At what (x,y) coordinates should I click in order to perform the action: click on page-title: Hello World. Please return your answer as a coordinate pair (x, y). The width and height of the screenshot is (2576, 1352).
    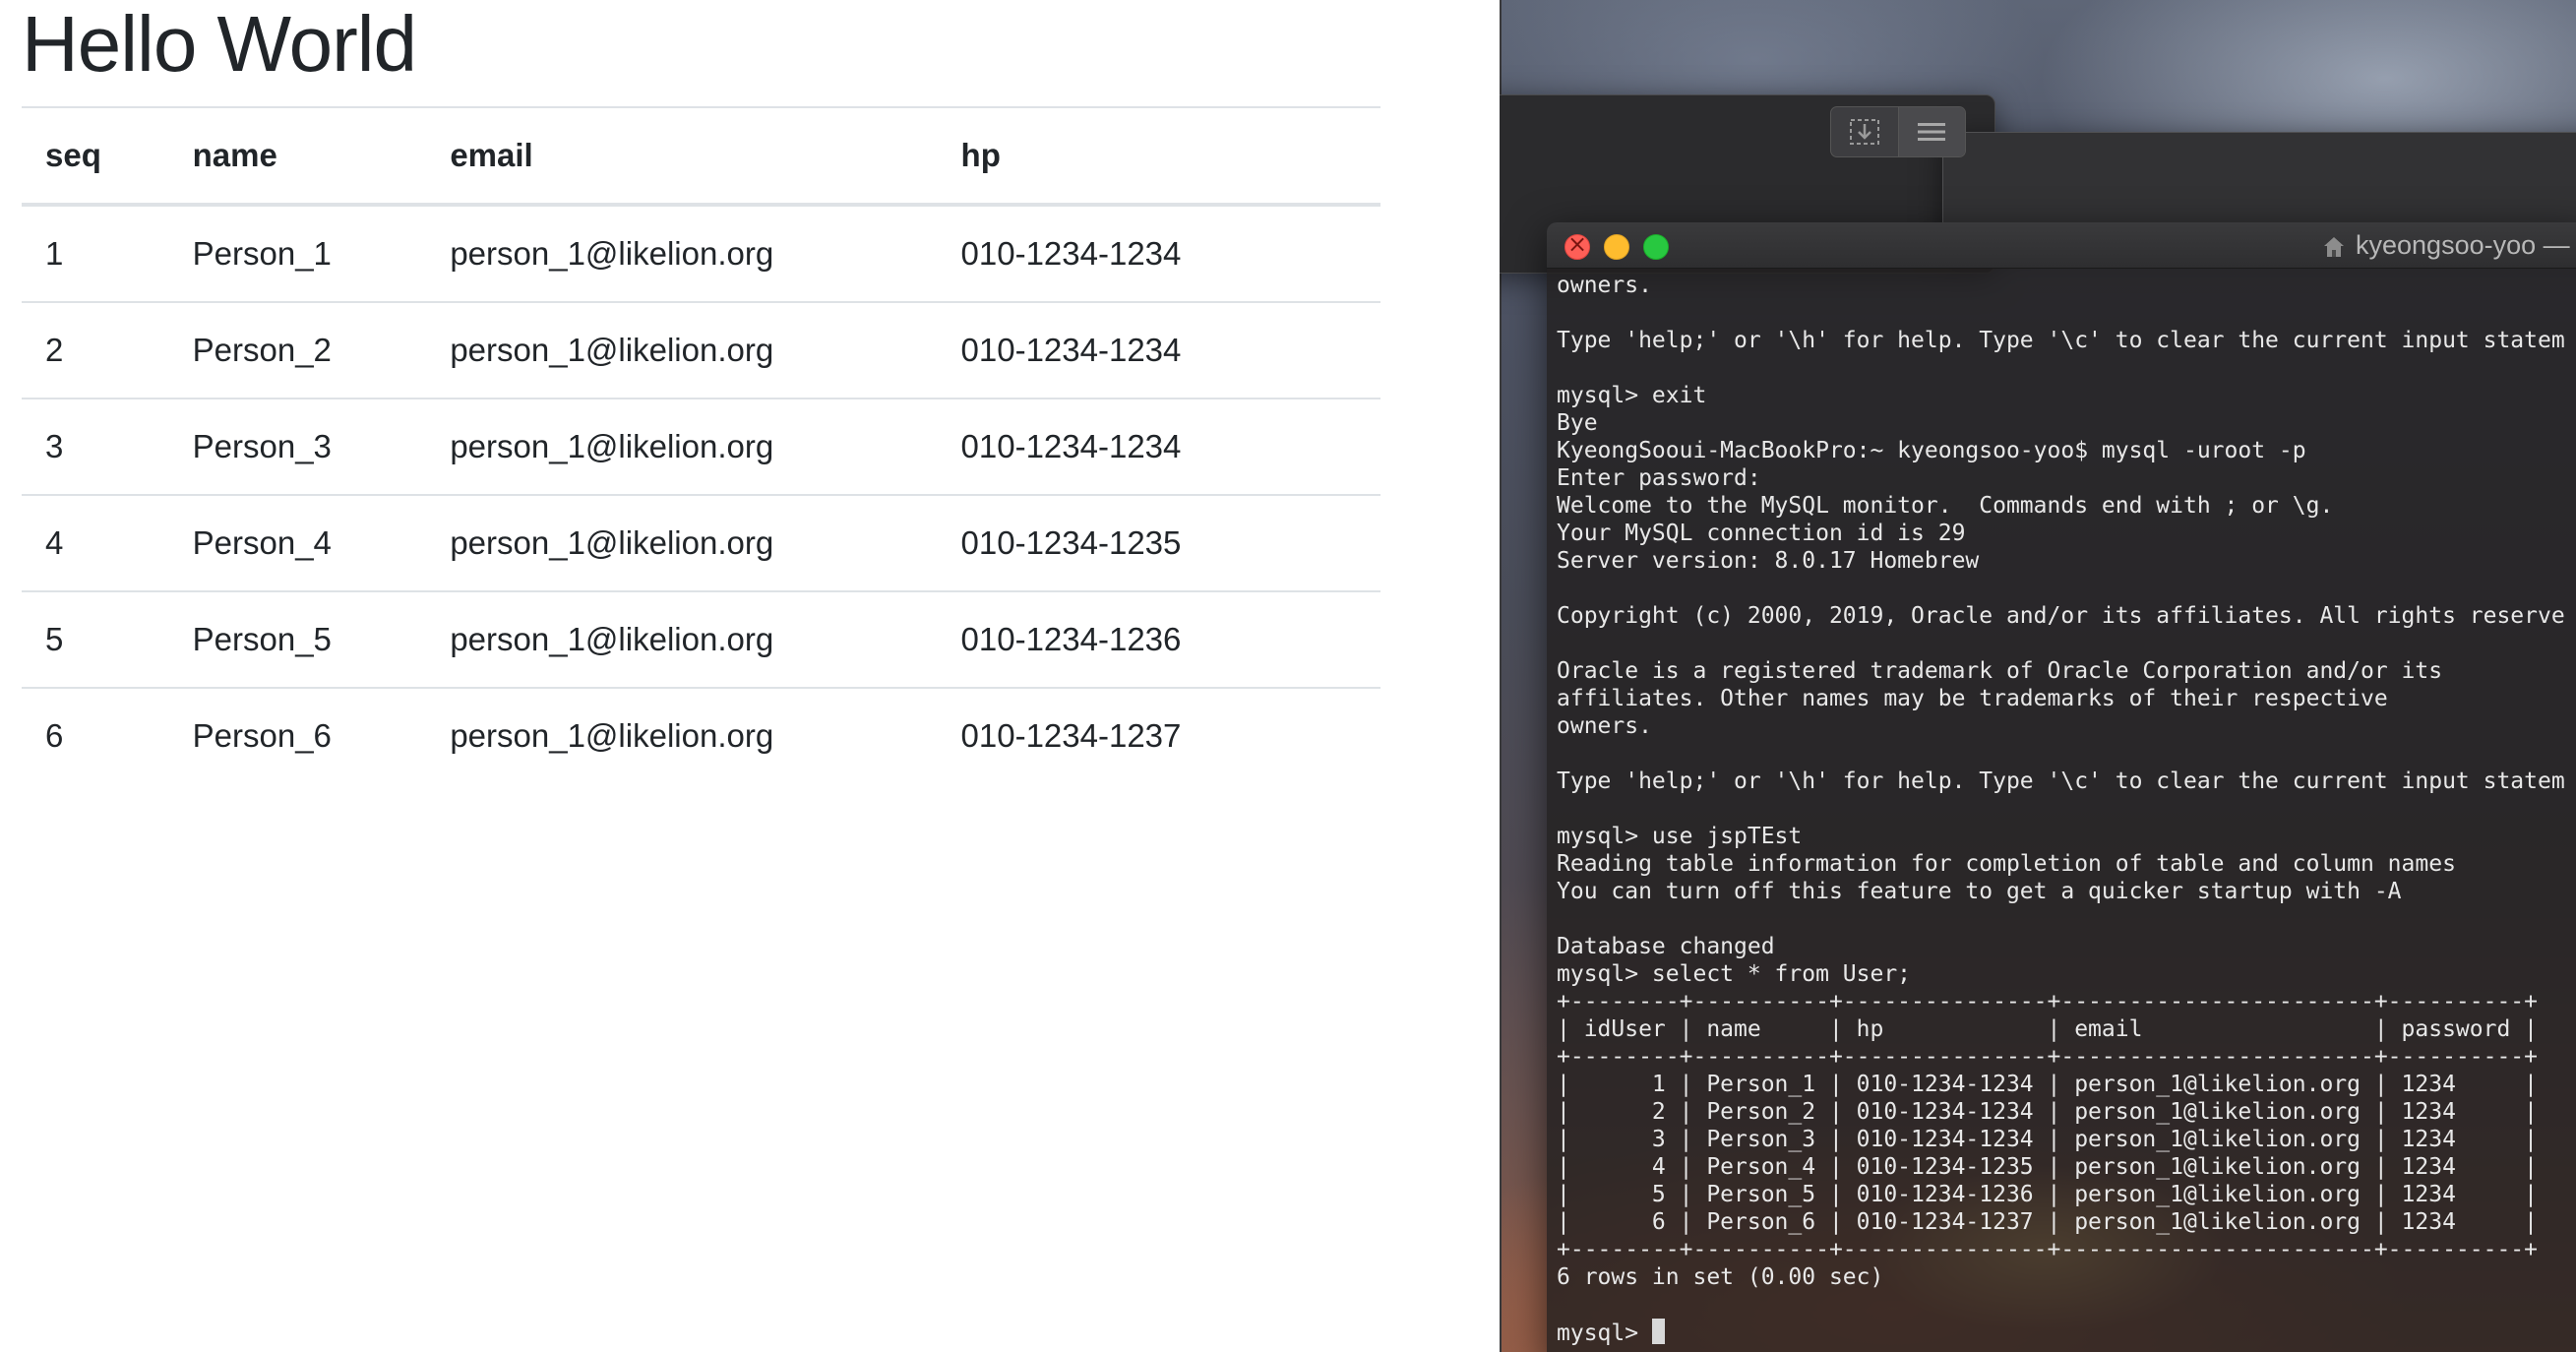
    Looking at the image, I should click on (219, 44).